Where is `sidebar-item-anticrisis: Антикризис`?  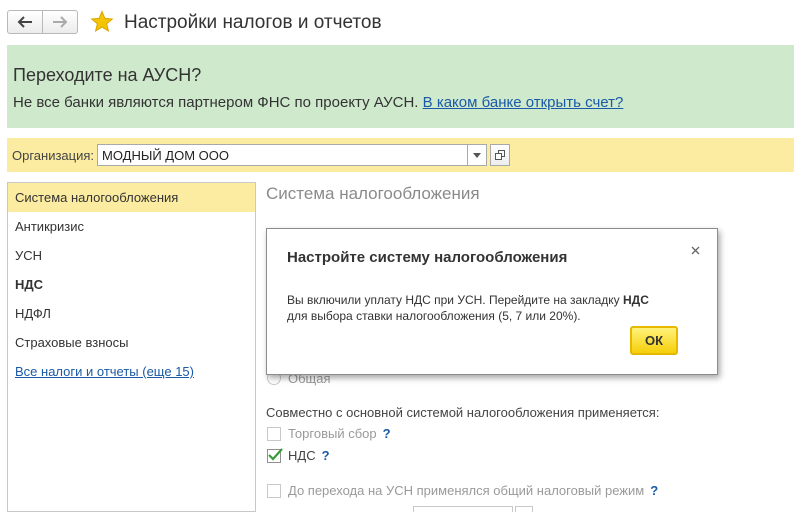 sidebar-item-anticrisis: Антикризис is located at coordinates (131, 226).